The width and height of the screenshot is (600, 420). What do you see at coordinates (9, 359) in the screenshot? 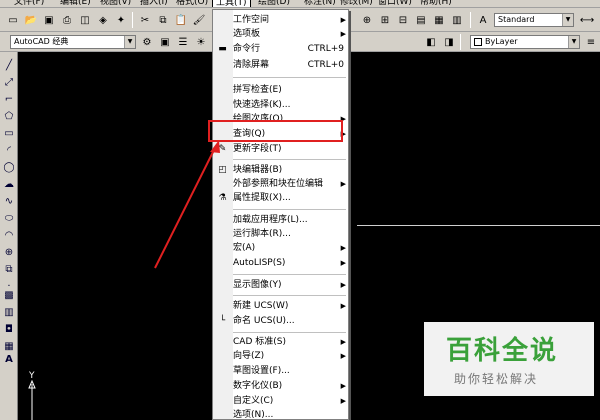
I see `multiline-text-icon: A` at bounding box center [9, 359].